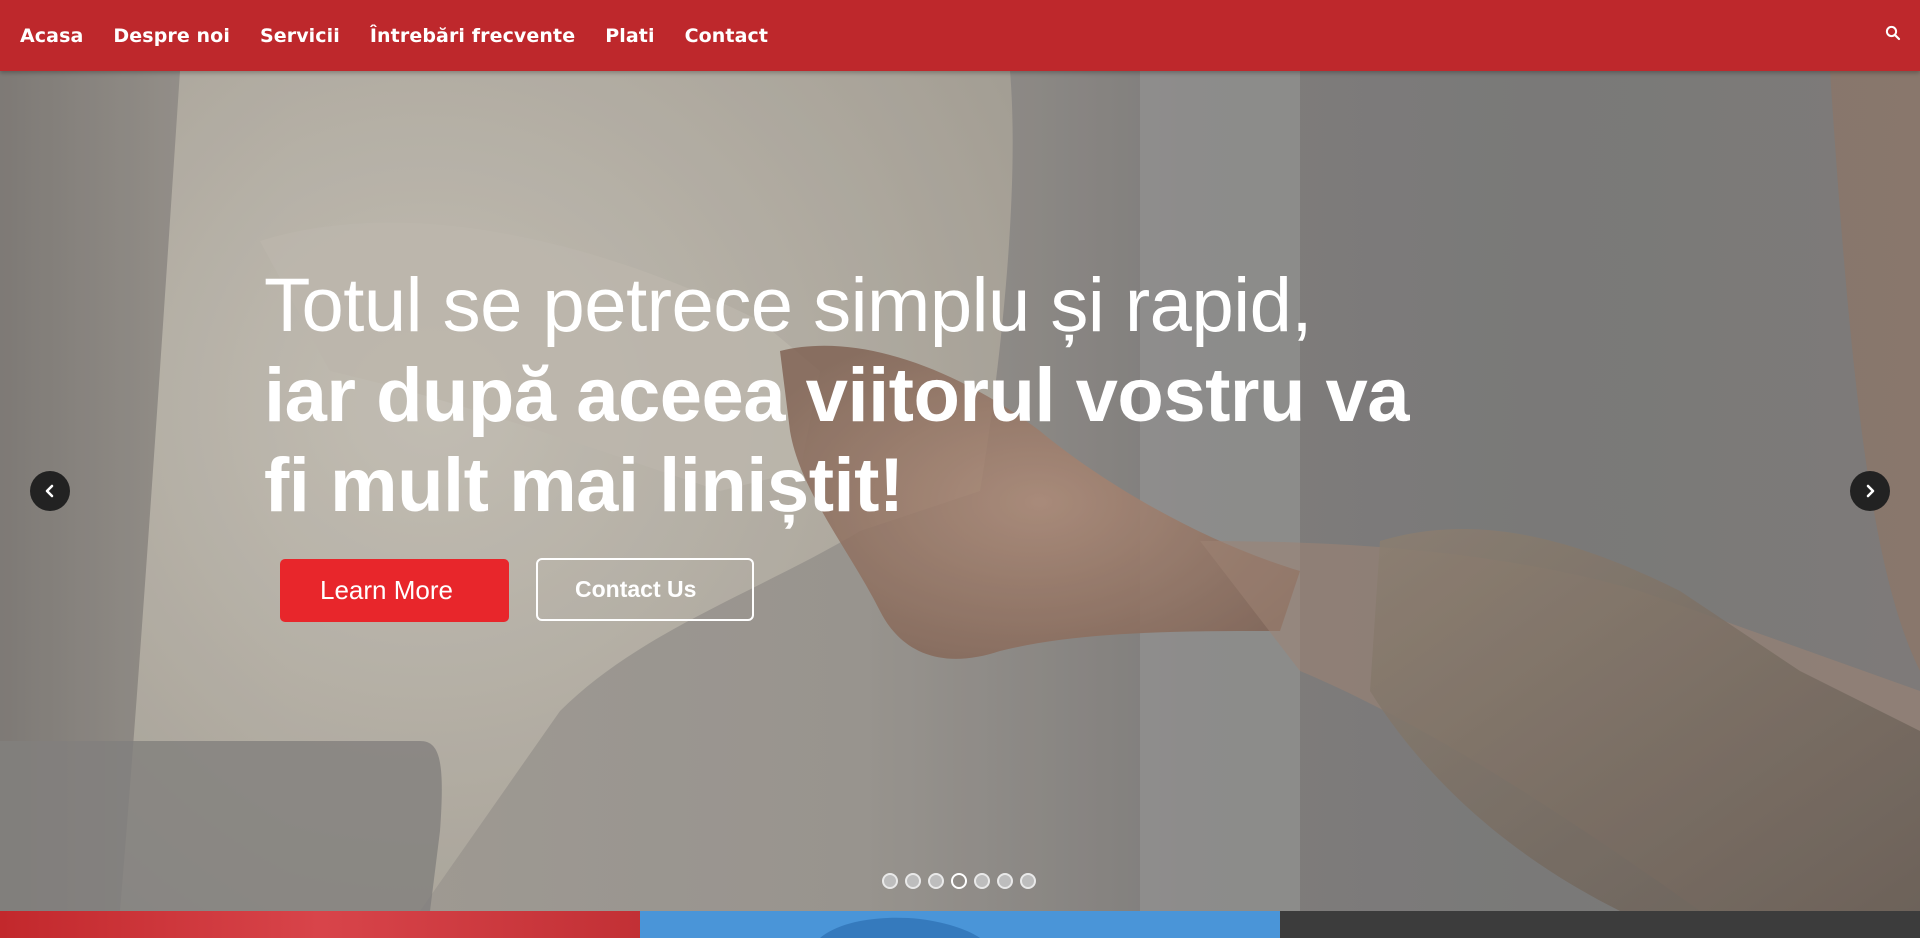 Image resolution: width=1920 pixels, height=938 pixels. I want to click on learn-more-button: Learn More, so click(394, 590).